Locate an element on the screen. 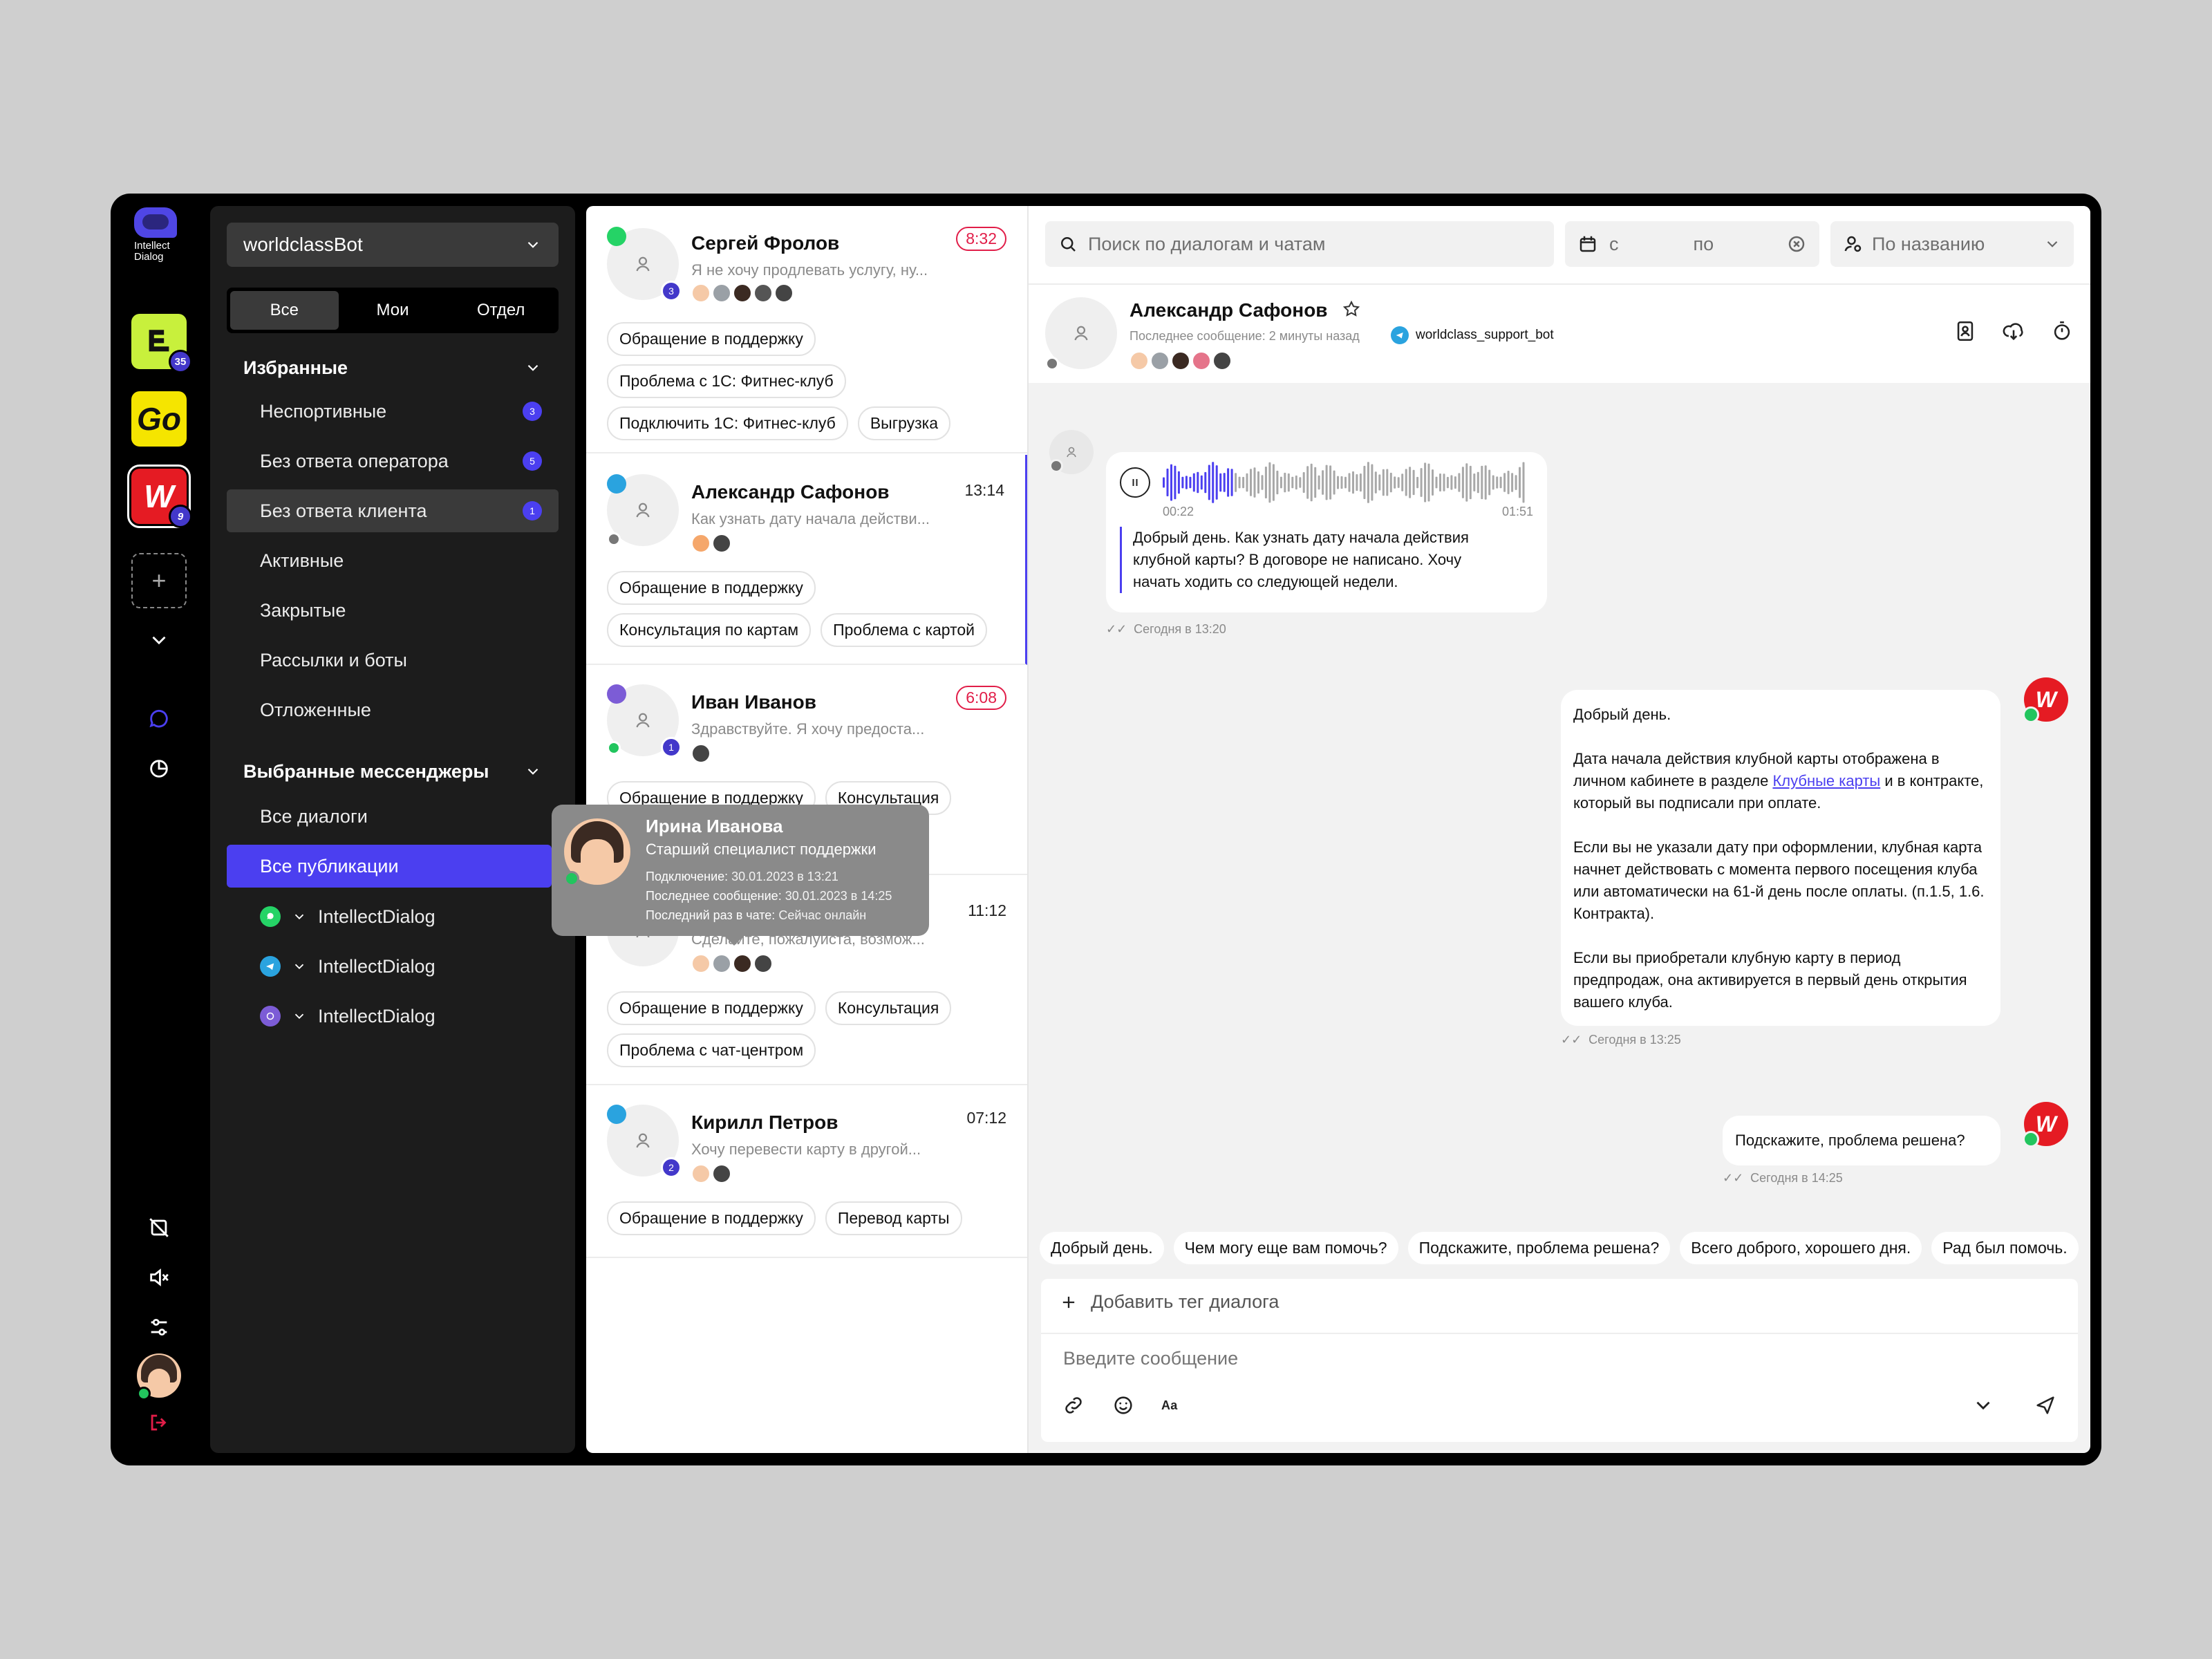 Image resolution: width=2212 pixels, height=1659 pixels. tag-chip: Проблема с картой is located at coordinates (904, 630).